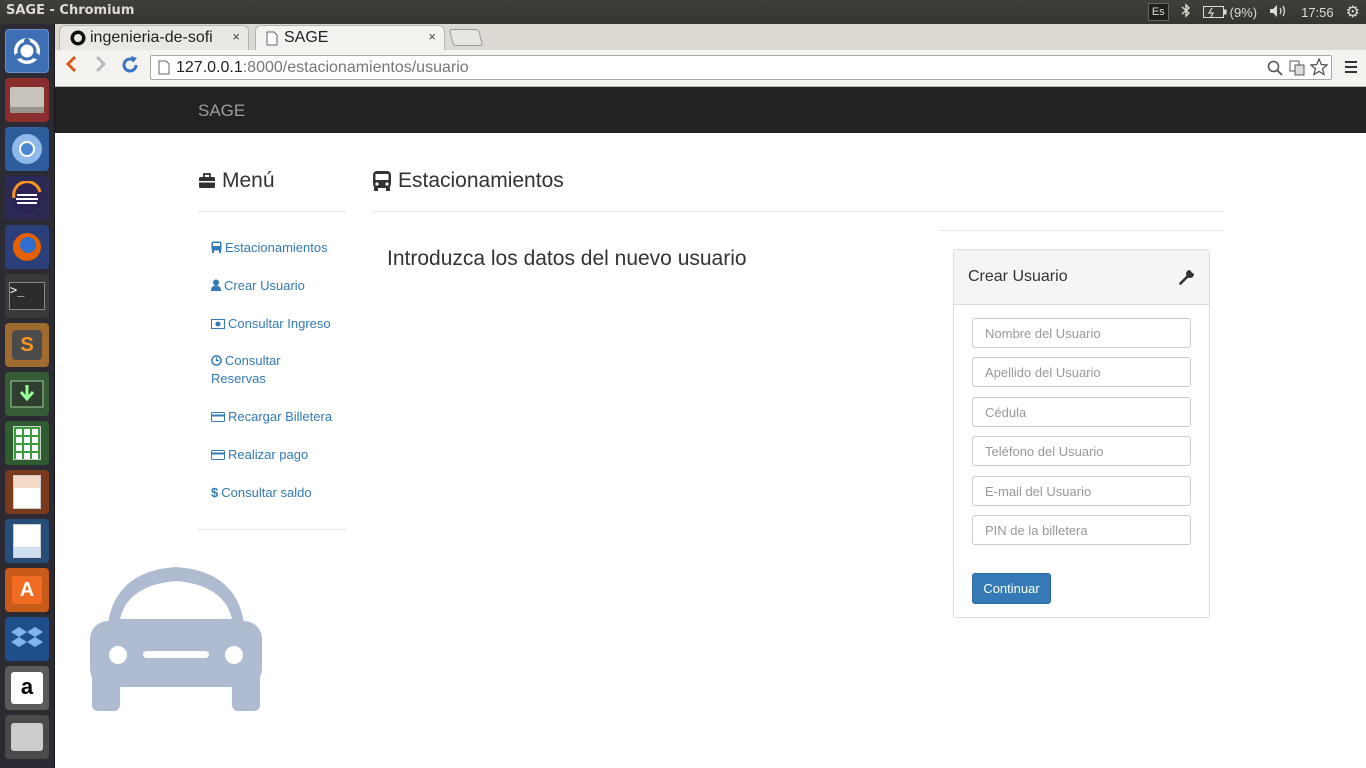 Image resolution: width=1366 pixels, height=768 pixels. Describe the element at coordinates (1018, 276) in the screenshot. I see `panel-title: Crear Usuario` at that location.